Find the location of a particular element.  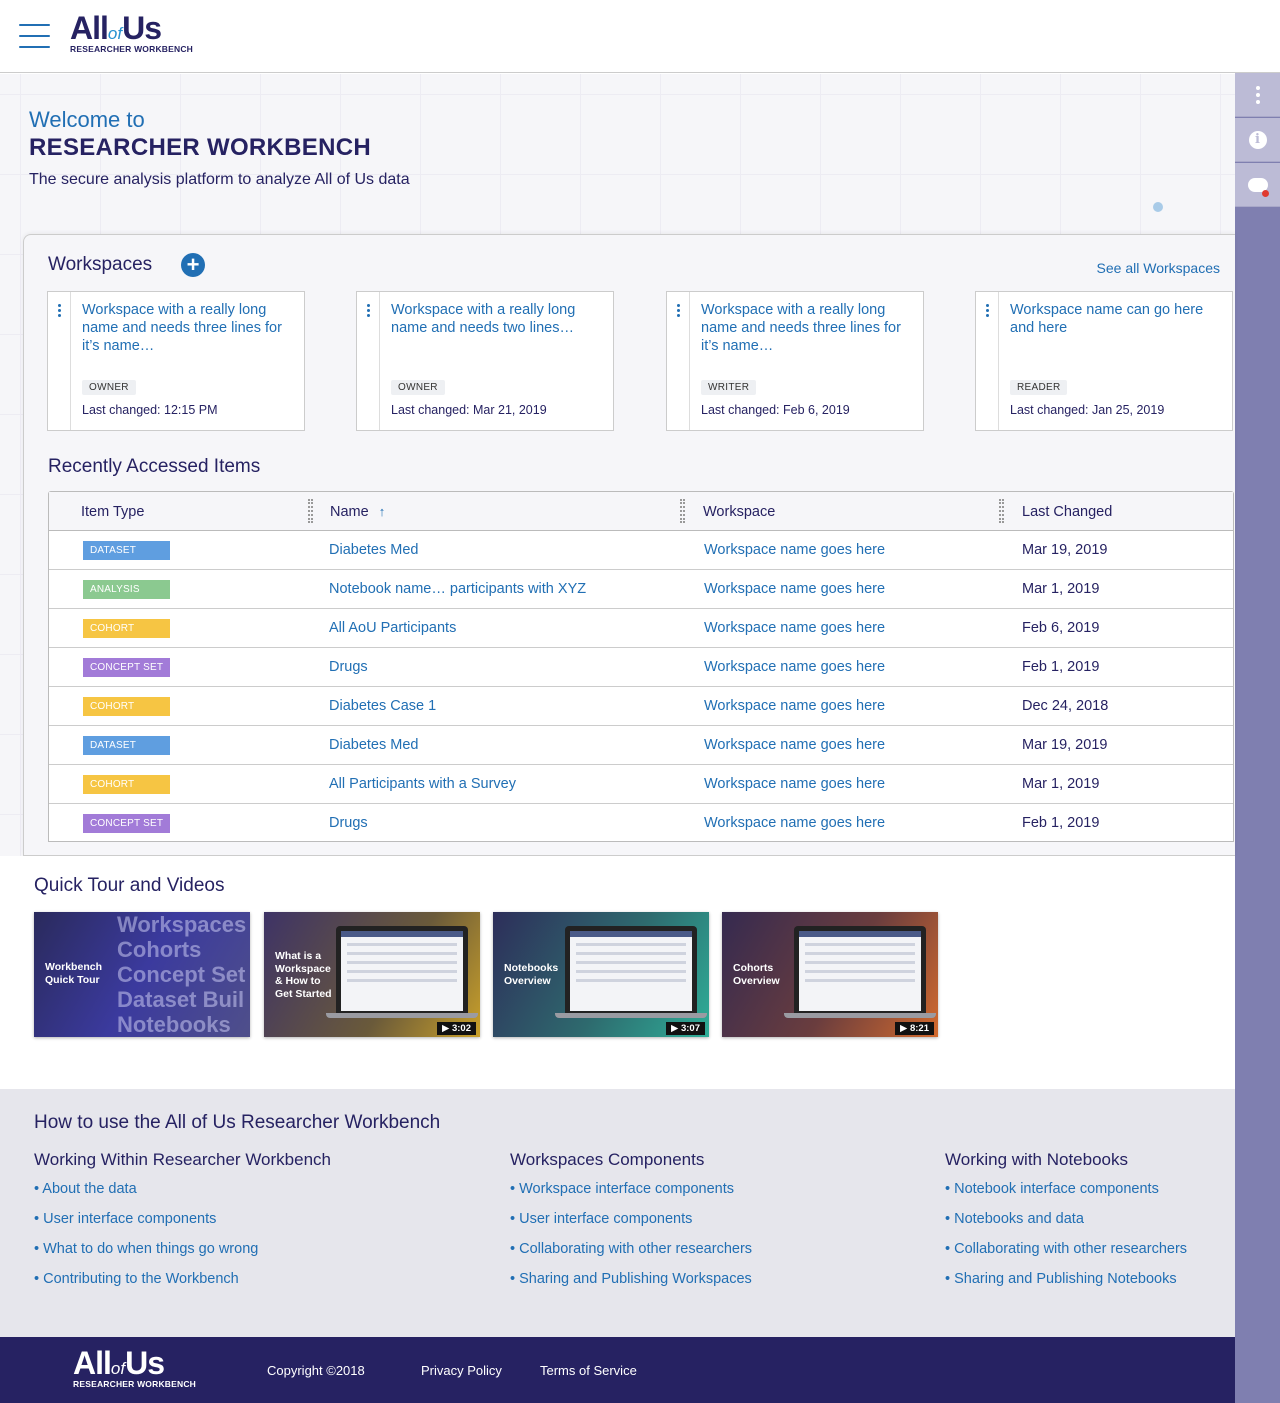

footer-logo: AllofUs RESEARCHER WORKBENCH is located at coordinates (134, 1368).